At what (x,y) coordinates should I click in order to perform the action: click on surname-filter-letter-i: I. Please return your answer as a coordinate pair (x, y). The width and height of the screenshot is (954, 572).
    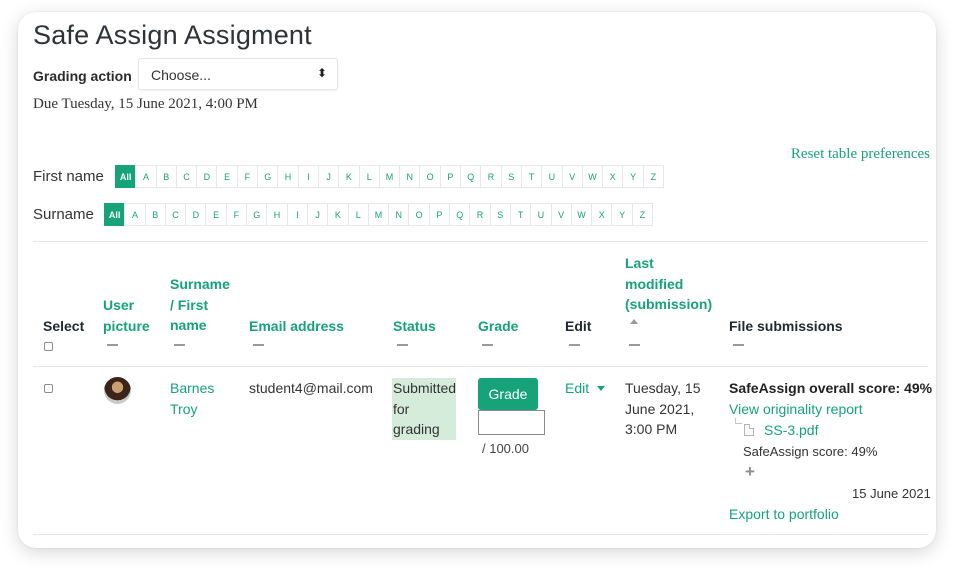
    Looking at the image, I should click on (297, 214).